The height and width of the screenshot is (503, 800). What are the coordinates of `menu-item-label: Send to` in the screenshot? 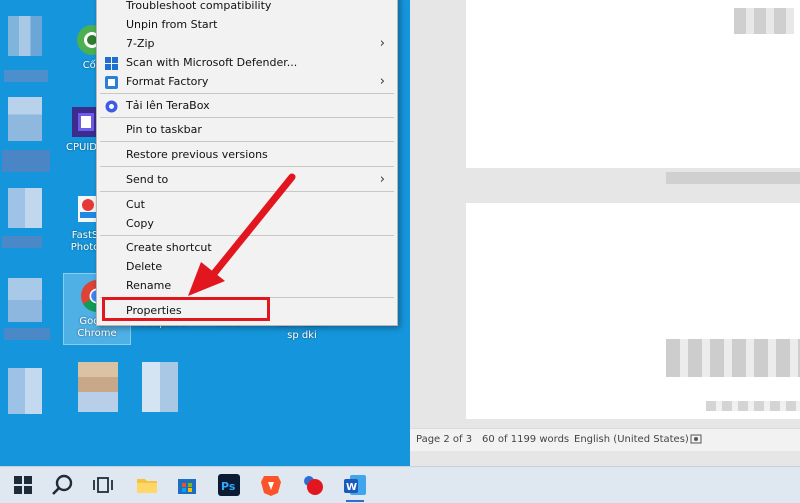 It's located at (147, 179).